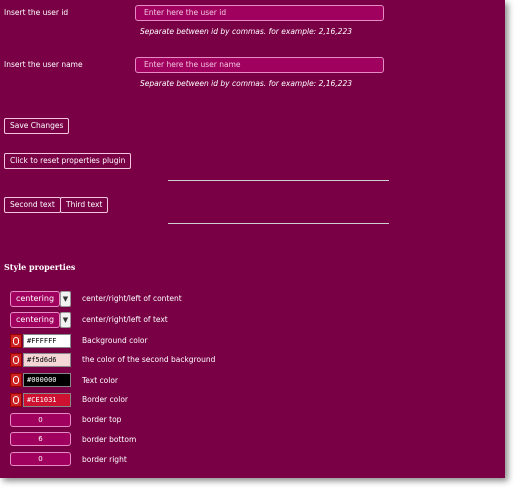 The height and width of the screenshot is (496, 525). What do you see at coordinates (132, 298) in the screenshot?
I see `content-align-label: center/right/left of content` at bounding box center [132, 298].